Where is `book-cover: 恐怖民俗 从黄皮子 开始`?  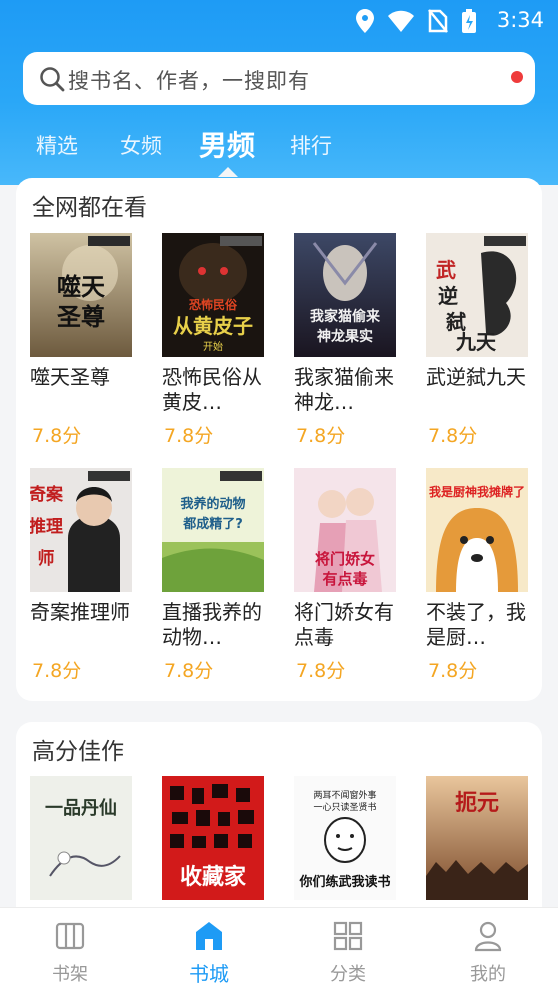 book-cover: 恐怖民俗 从黄皮子 开始 is located at coordinates (213, 295).